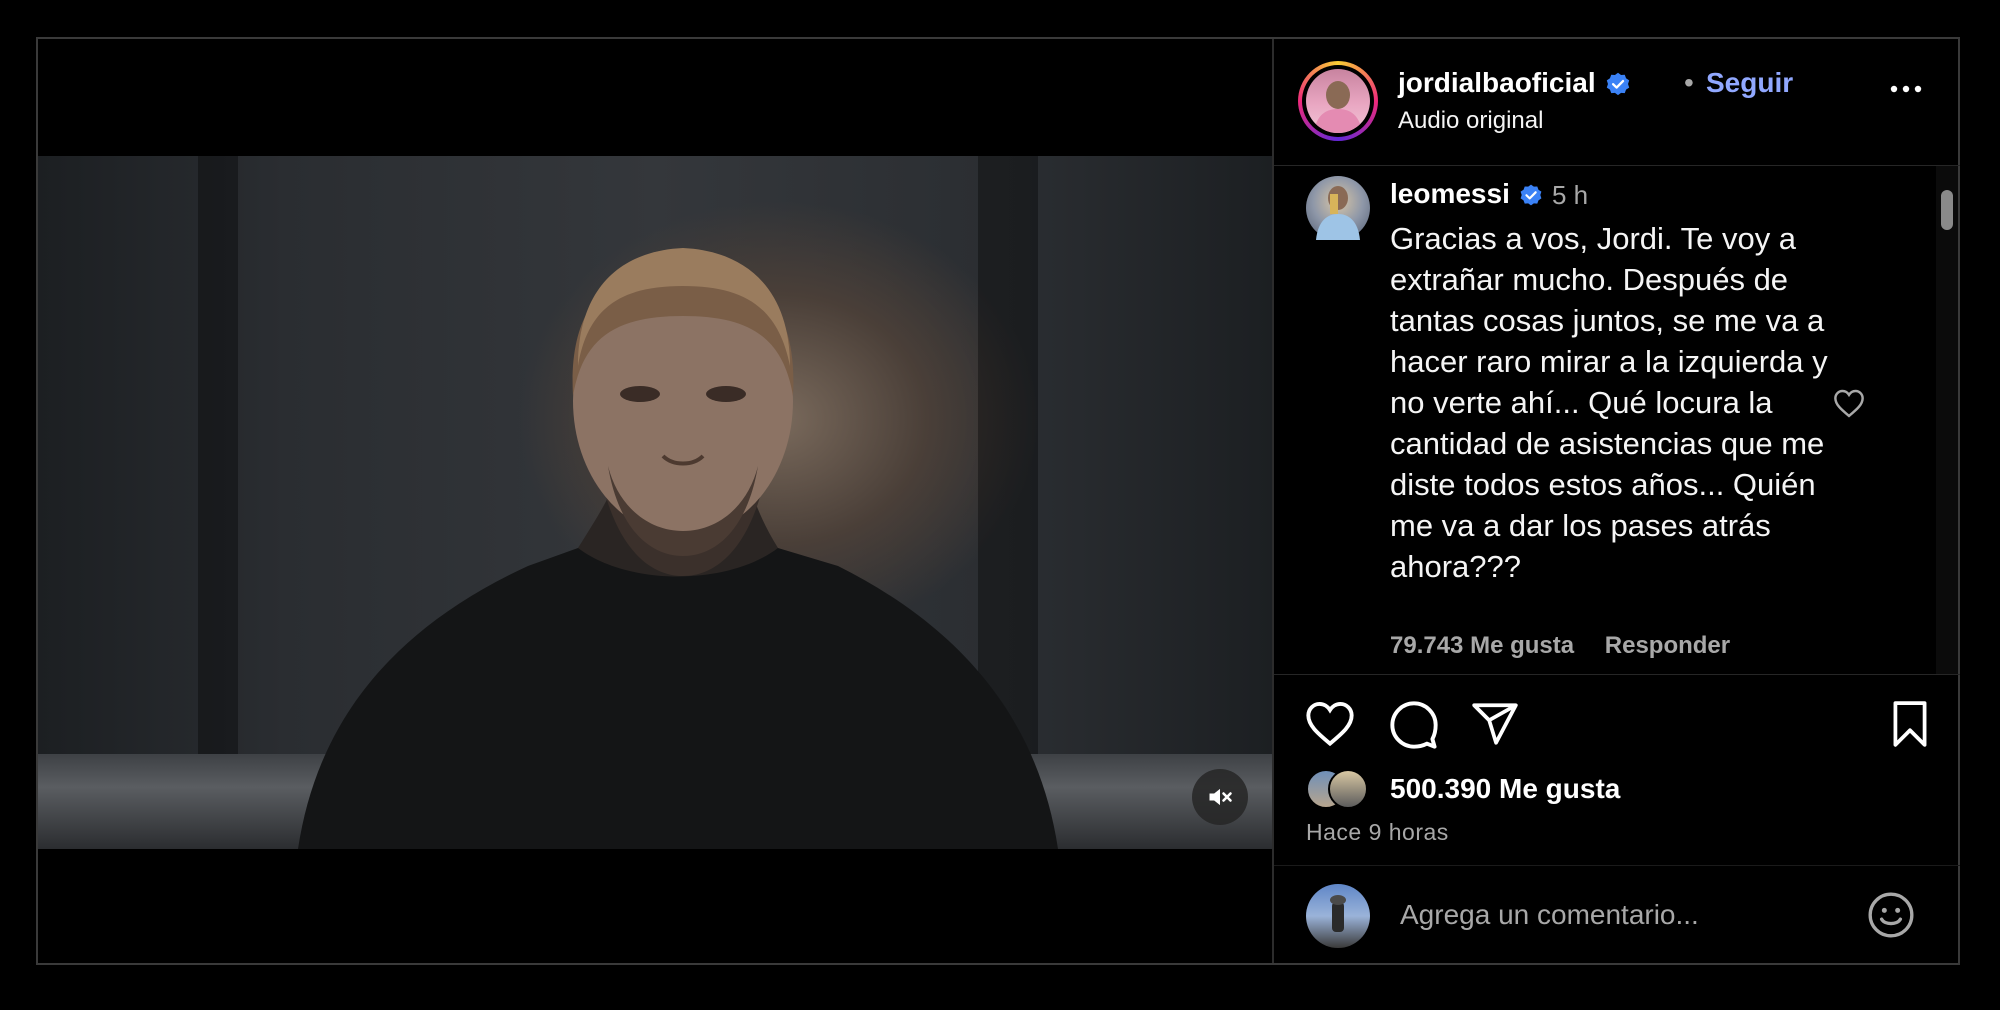 This screenshot has width=2000, height=1010. Describe the element at coordinates (1414, 725) in the screenshot. I see `comment-icon` at that location.